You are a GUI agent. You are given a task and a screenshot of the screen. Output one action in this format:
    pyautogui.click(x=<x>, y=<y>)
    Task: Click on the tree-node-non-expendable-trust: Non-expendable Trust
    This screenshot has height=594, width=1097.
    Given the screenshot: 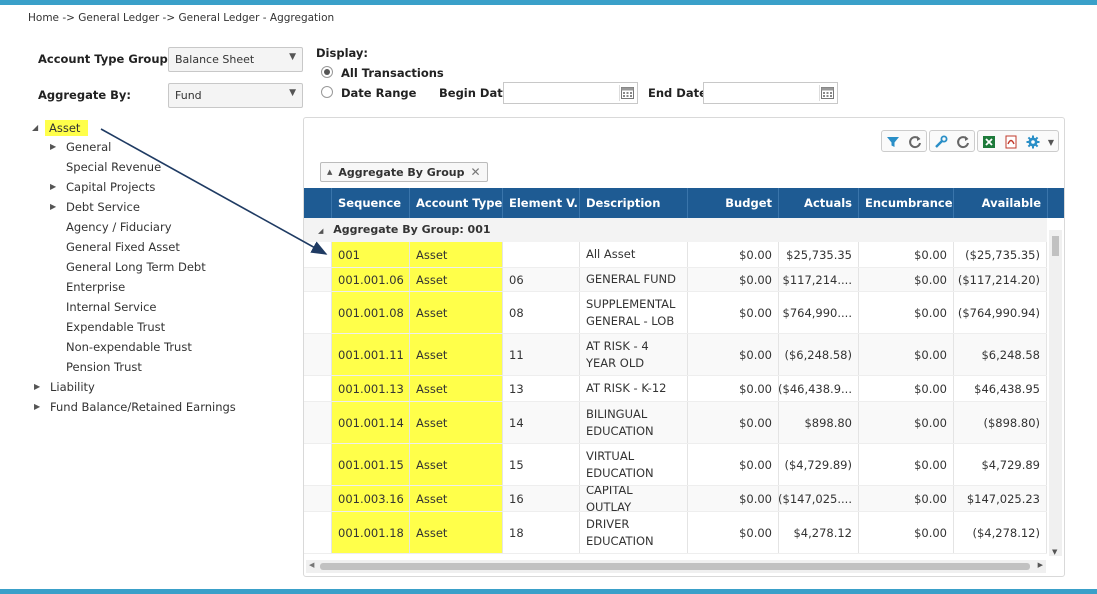 What is the action you would take?
    pyautogui.click(x=129, y=347)
    